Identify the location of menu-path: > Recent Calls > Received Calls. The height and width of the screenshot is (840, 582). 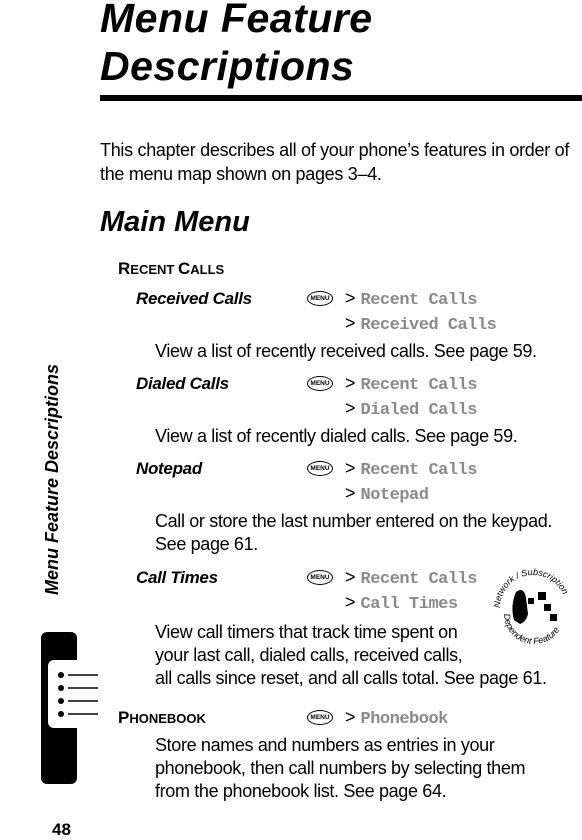
(421, 312).